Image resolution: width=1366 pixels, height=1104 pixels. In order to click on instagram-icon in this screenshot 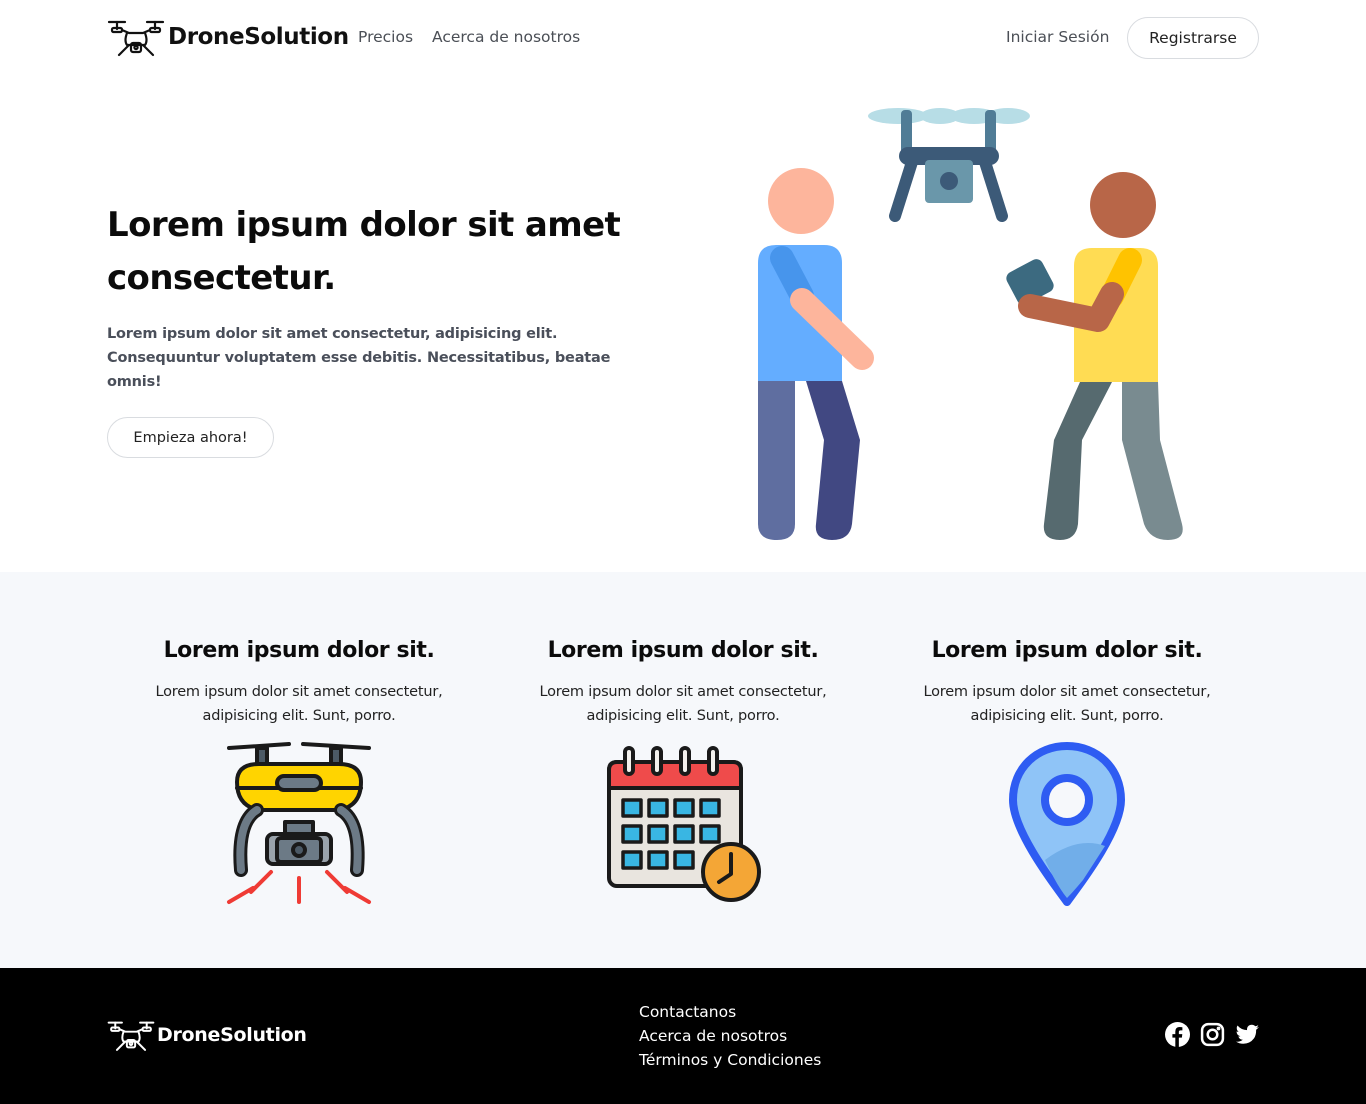, I will do `click(1212, 1034)`.